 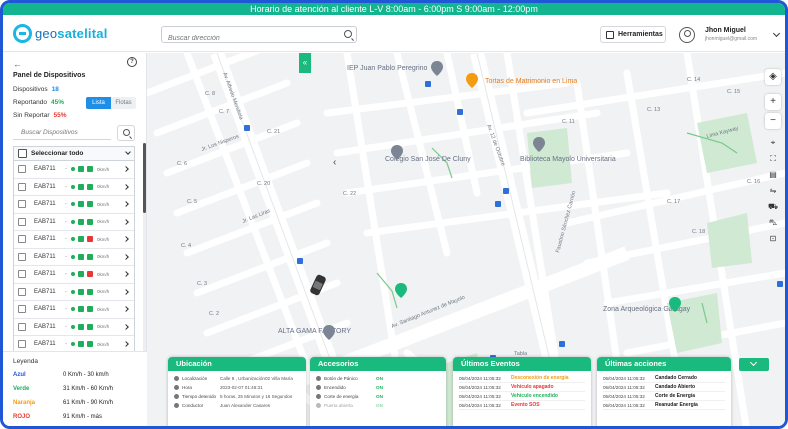 I want to click on view-toggle: Lista Flotas, so click(x=111, y=103).